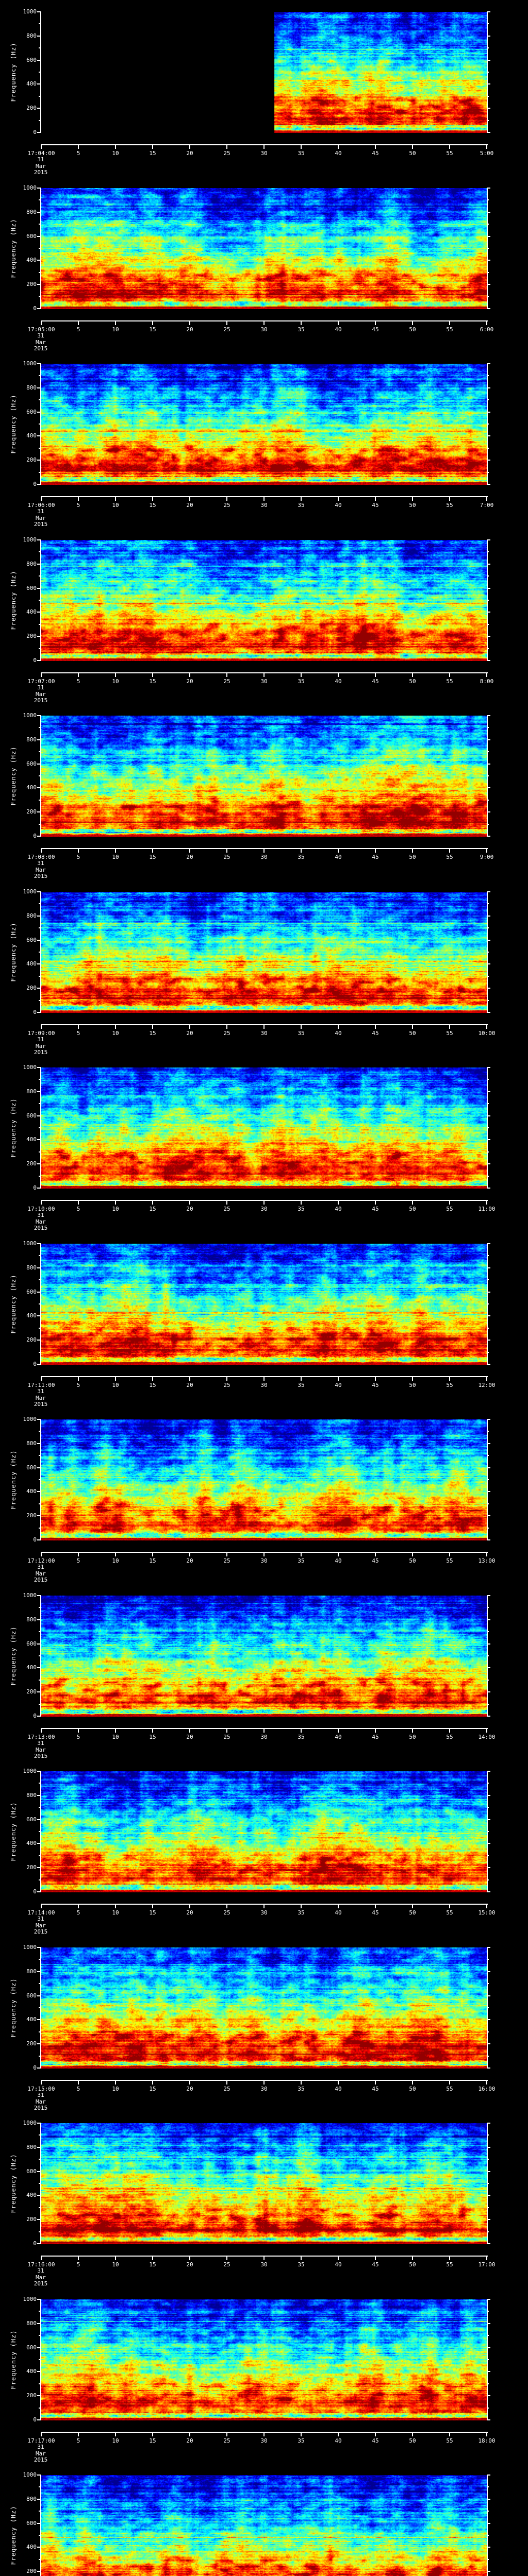 This screenshot has width=528, height=2576. What do you see at coordinates (375, 1033) in the screenshot?
I see `x-tick-label: 45` at bounding box center [375, 1033].